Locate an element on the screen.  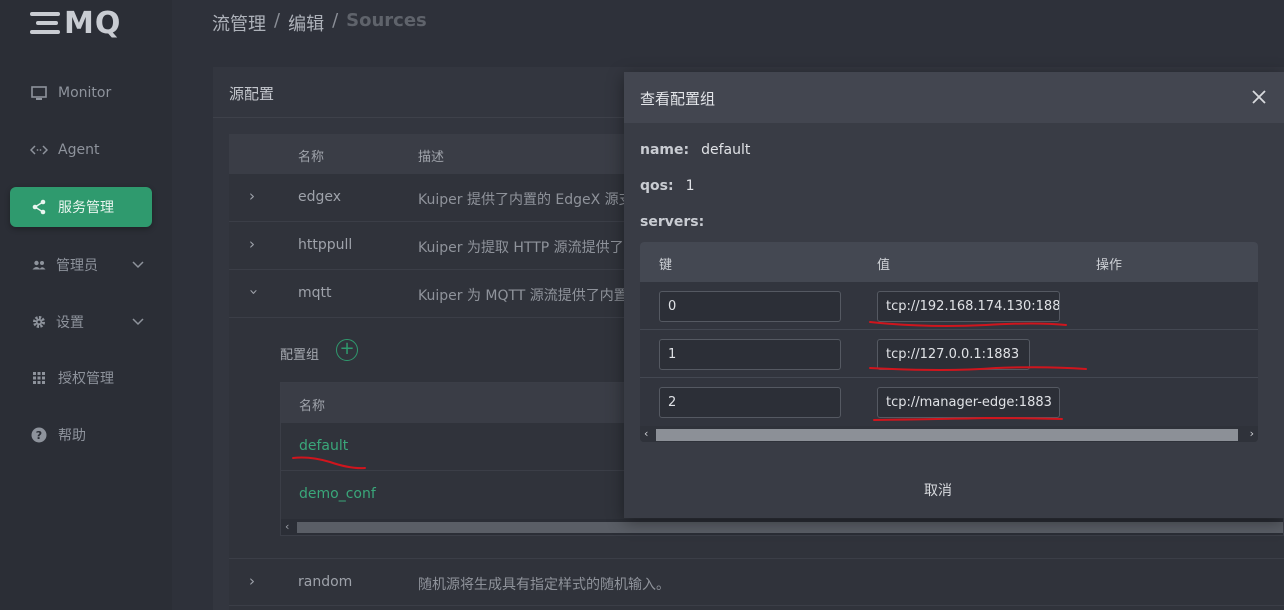
servers-label: servers: is located at coordinates (672, 222).